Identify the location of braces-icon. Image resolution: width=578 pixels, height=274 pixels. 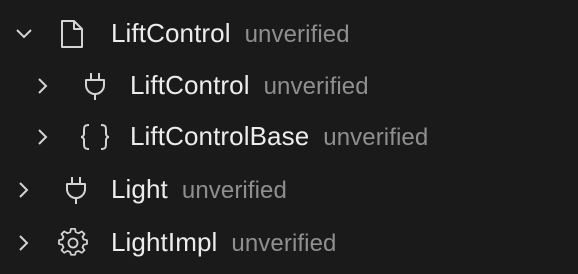
(95, 137).